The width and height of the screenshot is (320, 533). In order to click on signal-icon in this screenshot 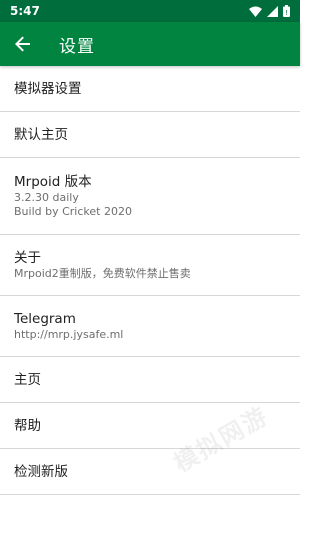, I will do `click(272, 11)`.